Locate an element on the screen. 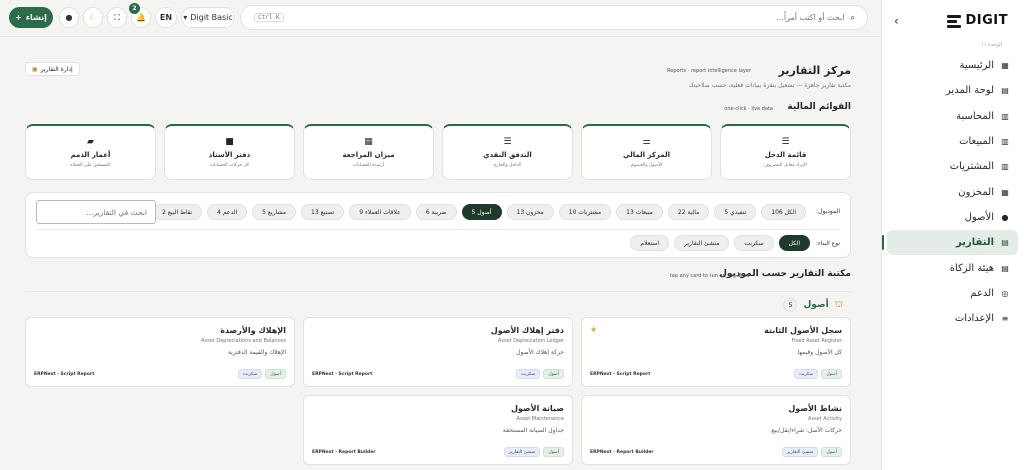  module-chip: الدعم 4 is located at coordinates (227, 212).